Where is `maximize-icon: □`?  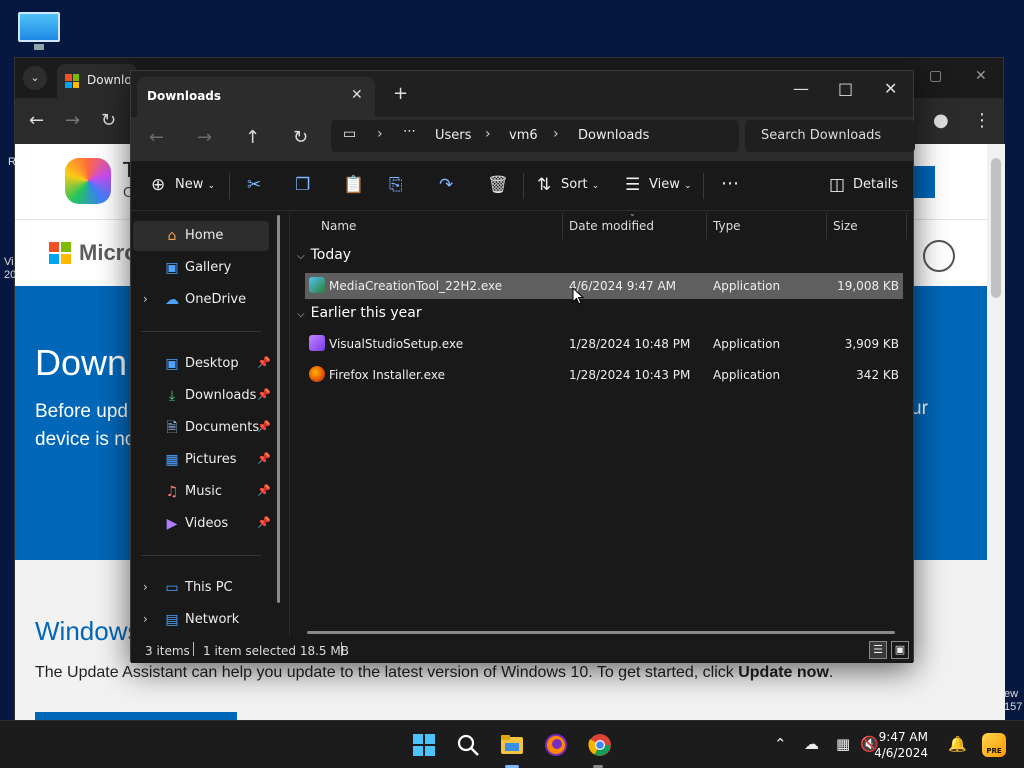 maximize-icon: □ is located at coordinates (845, 88).